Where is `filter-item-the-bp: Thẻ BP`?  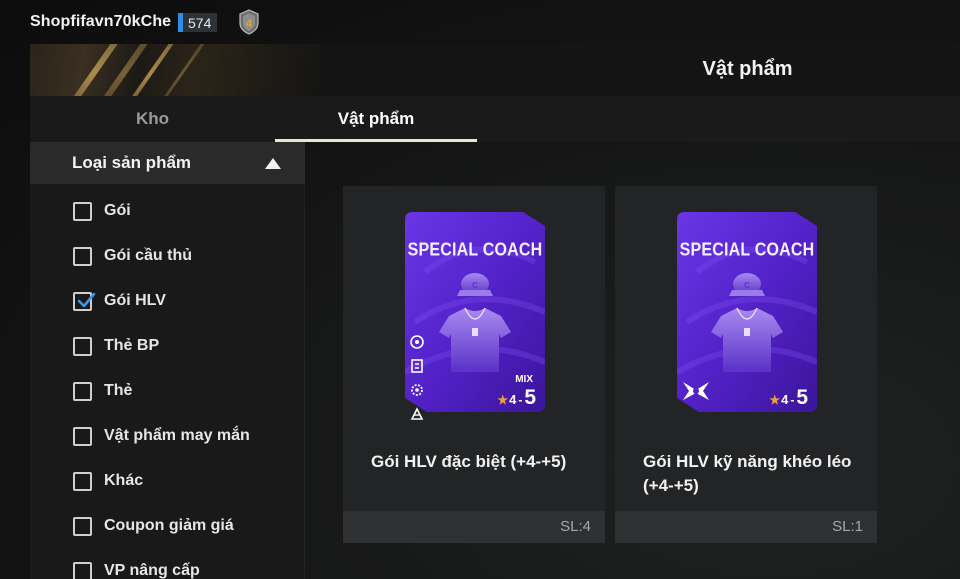 filter-item-the-bp: Thẻ BP is located at coordinates (116, 346).